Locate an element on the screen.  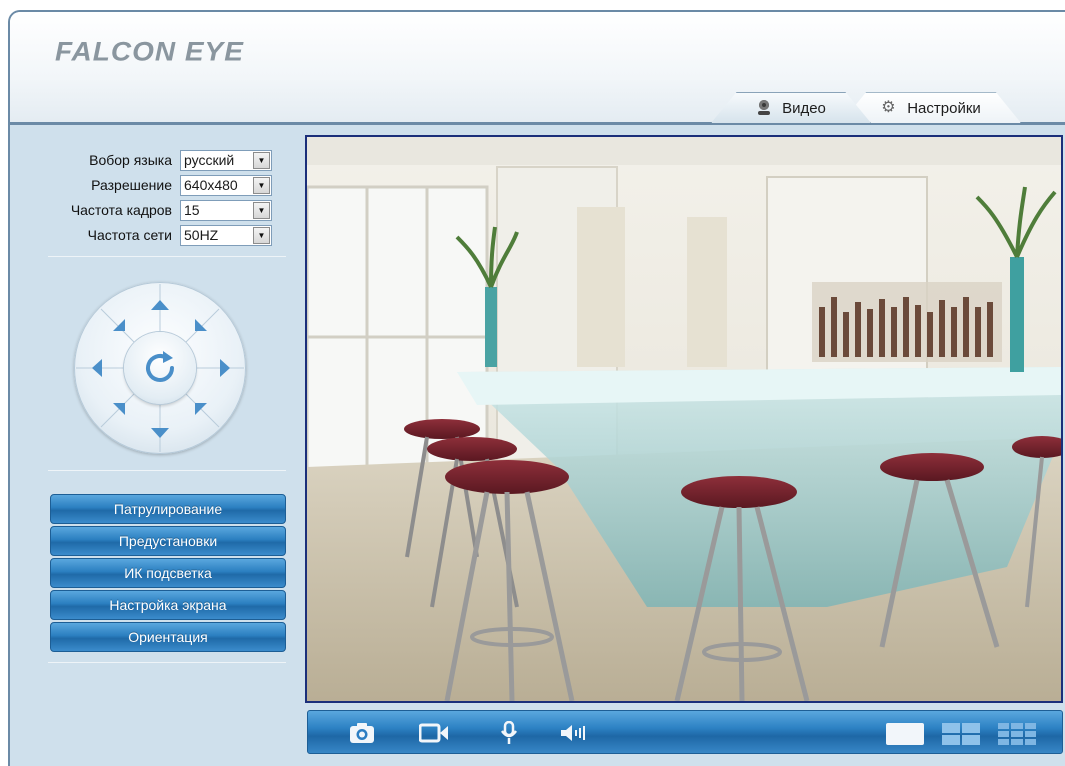
arrow-right-icon is located at coordinates (225, 368).